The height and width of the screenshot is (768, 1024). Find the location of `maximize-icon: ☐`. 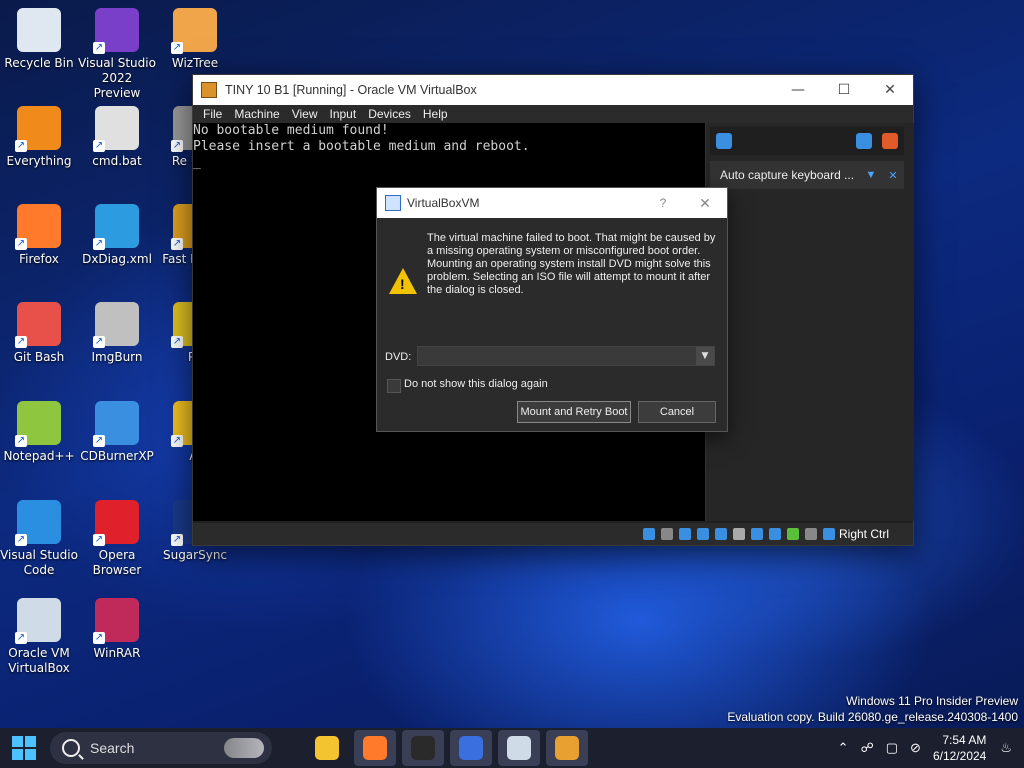

maximize-icon: ☐ is located at coordinates (844, 90).